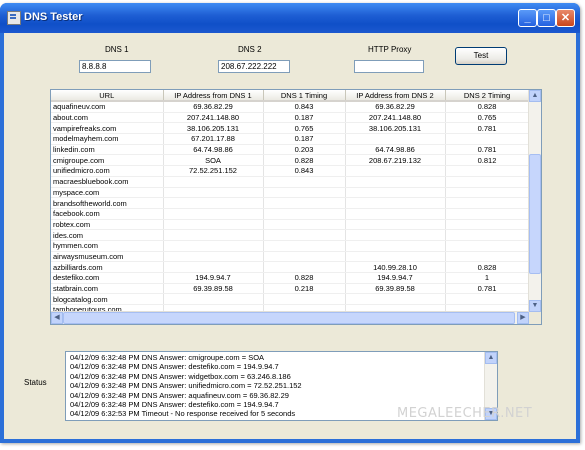 This screenshot has height=450, width=585. Describe the element at coordinates (395, 118) in the screenshot. I see `table-cell: 207.241.148.80` at that location.